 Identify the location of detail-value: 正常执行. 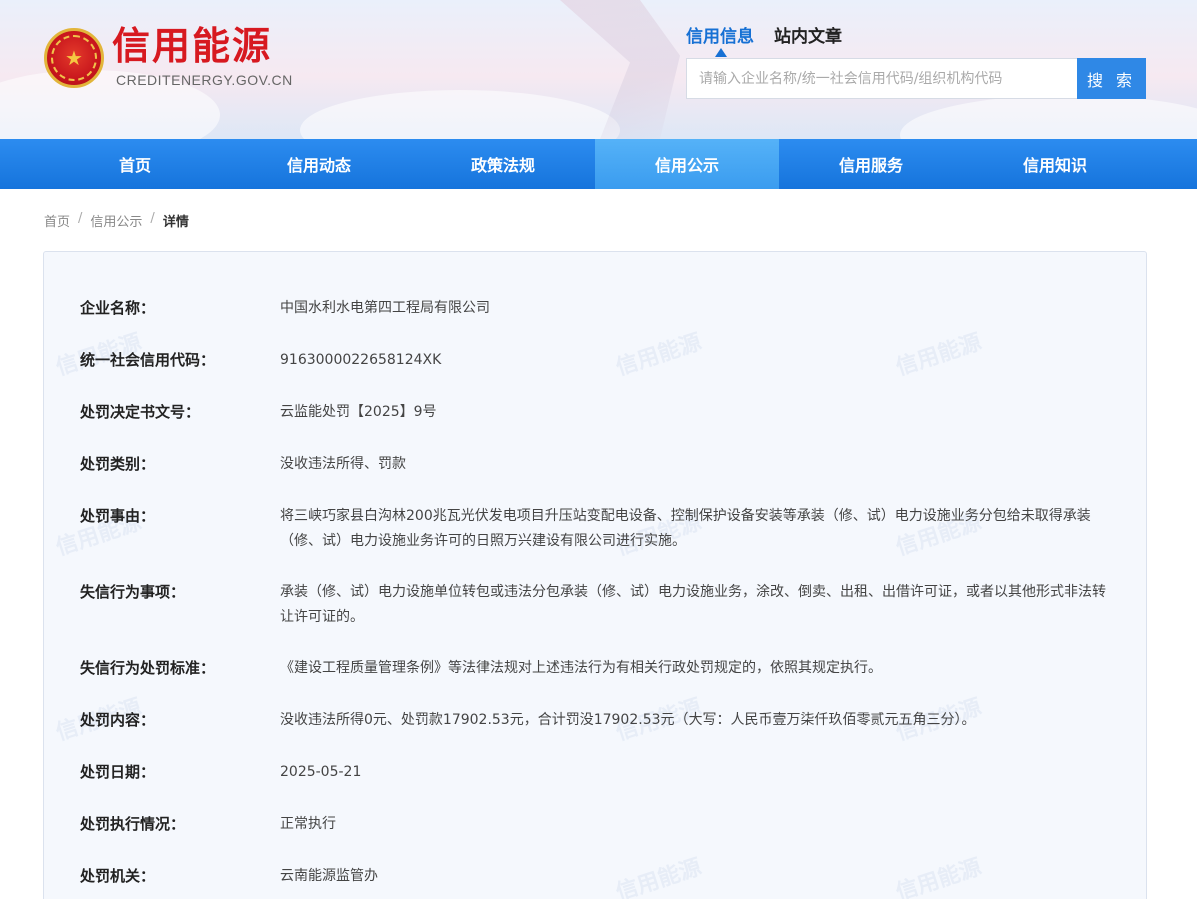
(308, 824).